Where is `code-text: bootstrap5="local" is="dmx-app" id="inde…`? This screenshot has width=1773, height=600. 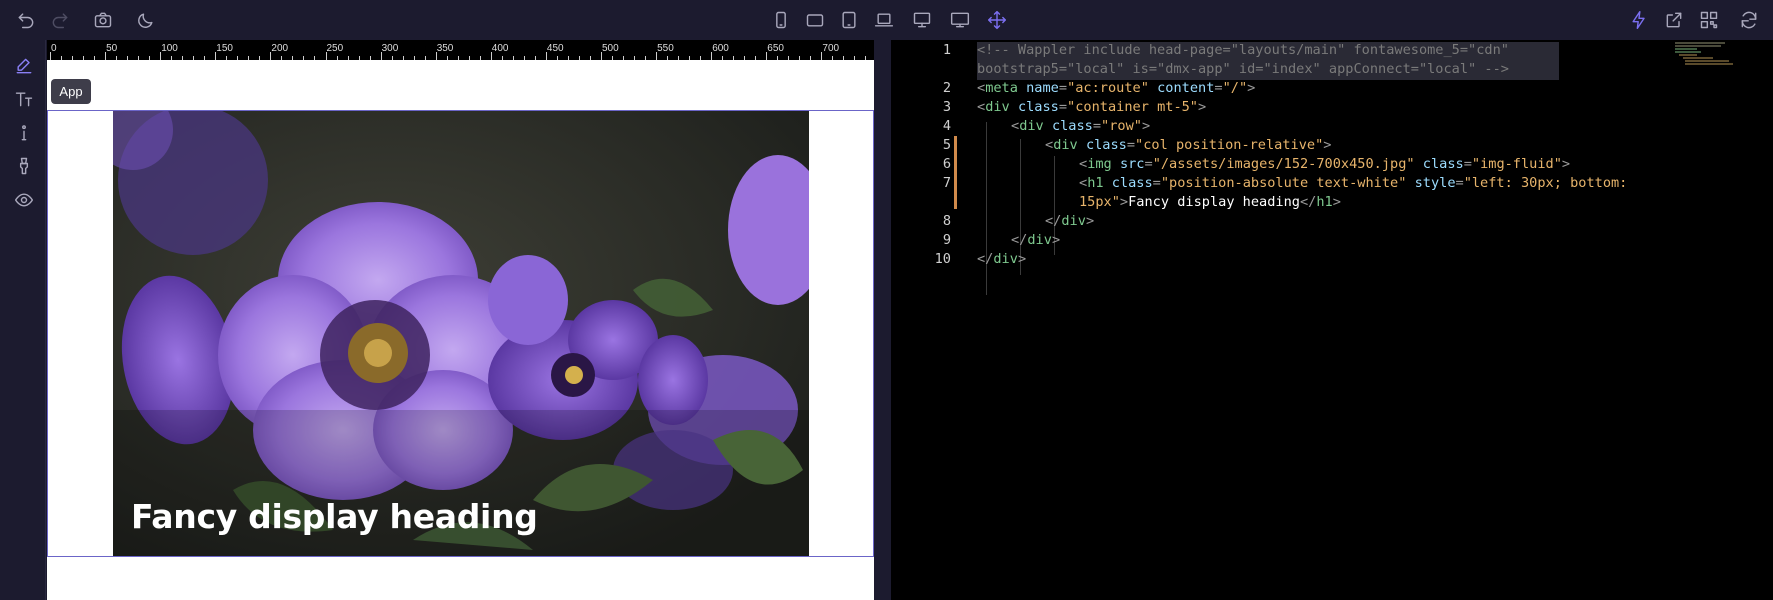
code-text: bootstrap5="local" is="dmx-app" id="inde… is located at coordinates (1243, 69).